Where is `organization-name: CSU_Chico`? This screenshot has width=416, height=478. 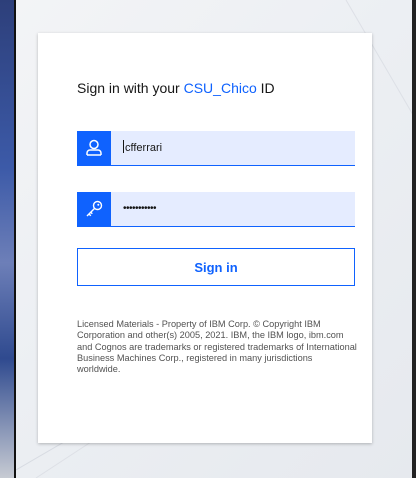 organization-name: CSU_Chico is located at coordinates (220, 88).